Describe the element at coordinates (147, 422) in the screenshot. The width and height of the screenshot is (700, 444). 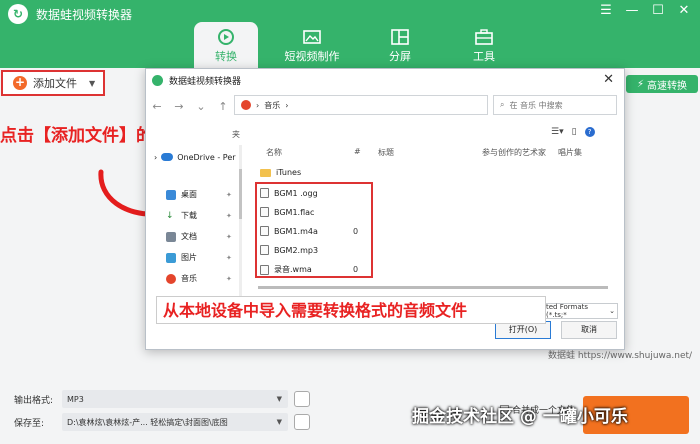
I see `save-path-value: D:\袁林炫\袁林炫-产... 轻松搞定\封面图\底图` at that location.